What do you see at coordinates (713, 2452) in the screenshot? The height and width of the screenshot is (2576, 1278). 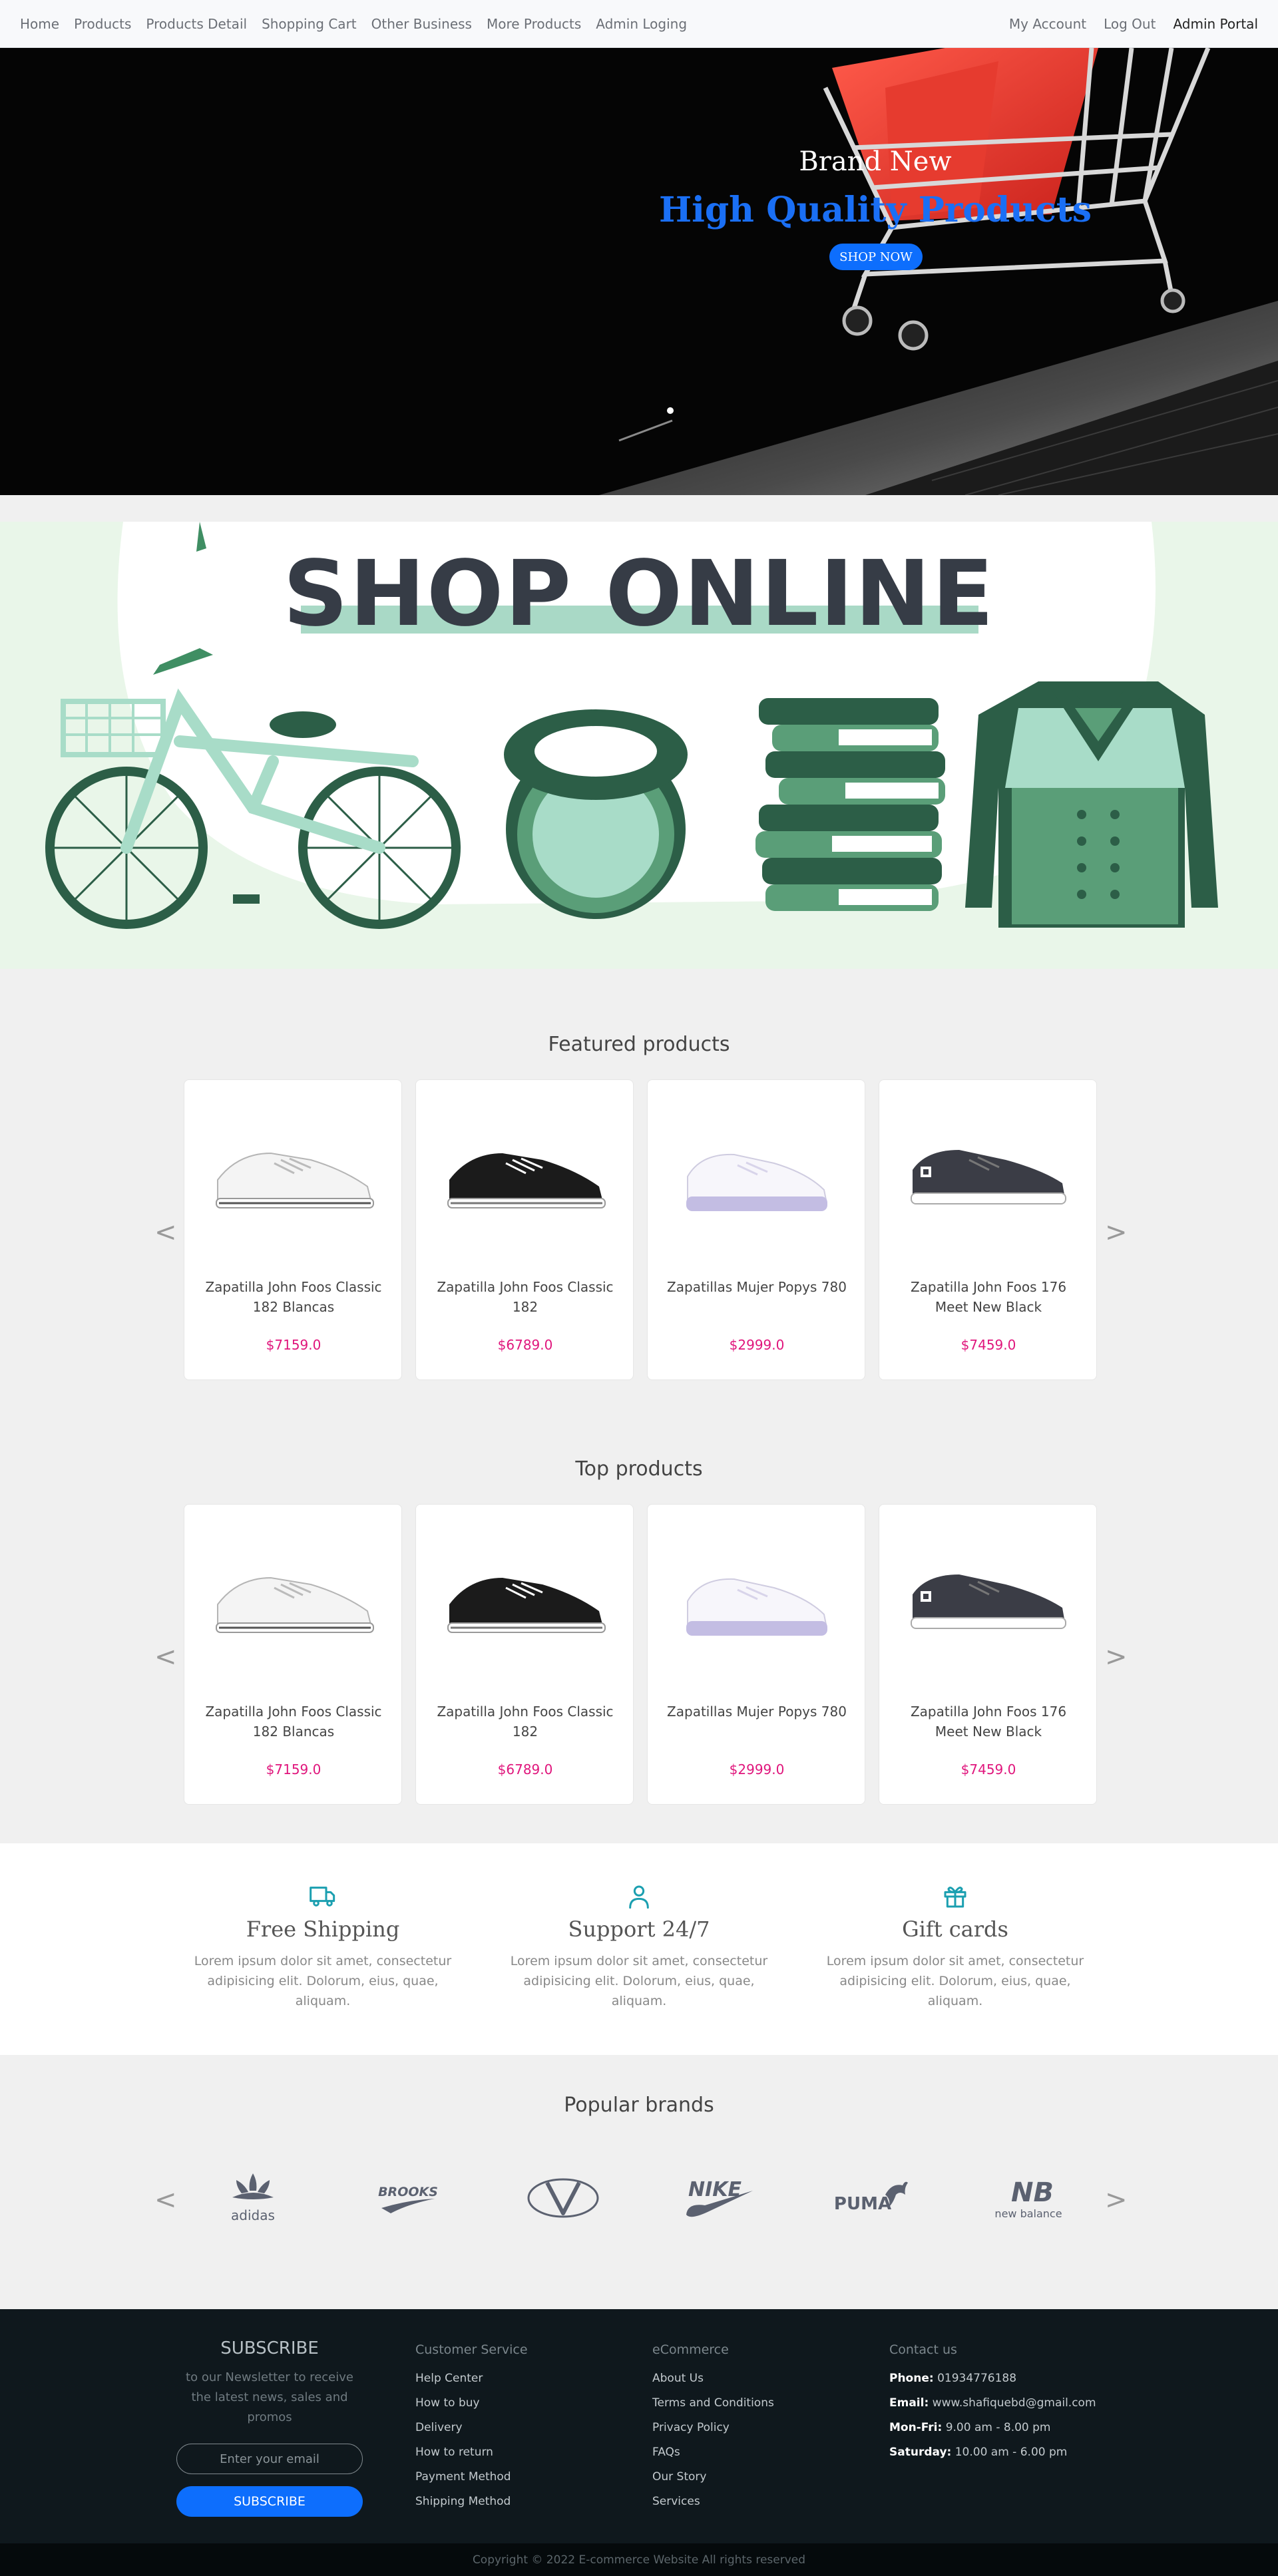 I see `footer-link-faqs: FAQs` at bounding box center [713, 2452].